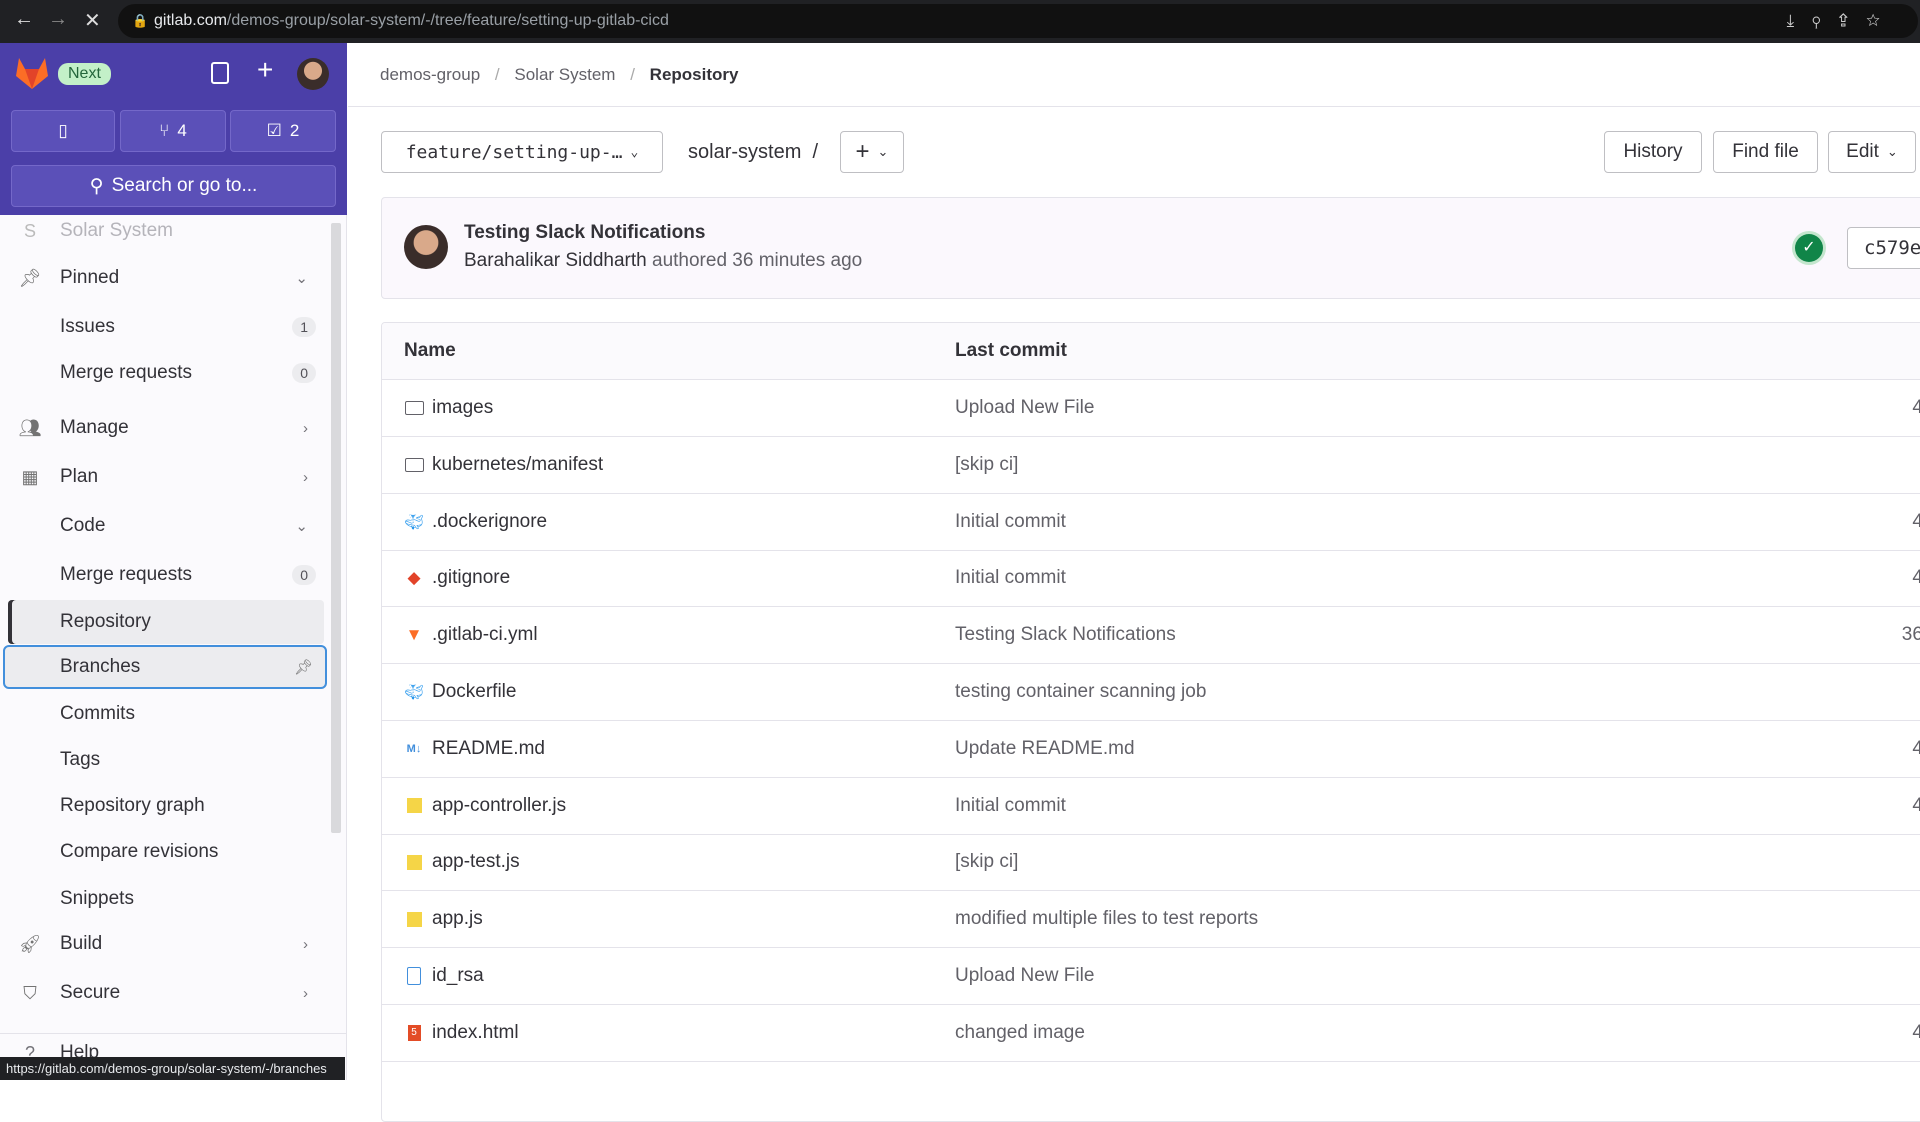  What do you see at coordinates (584, 233) in the screenshot?
I see `commit-title: Testing Slack Notifications` at bounding box center [584, 233].